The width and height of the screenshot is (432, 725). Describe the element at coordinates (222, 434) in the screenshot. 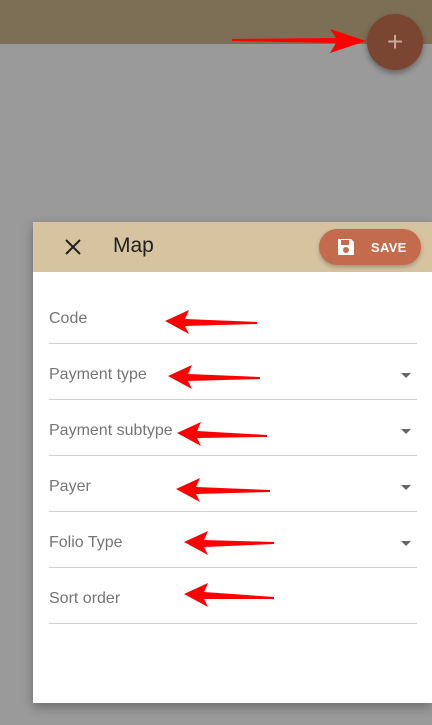

I see `annotation-arrow-payment-subtype` at that location.